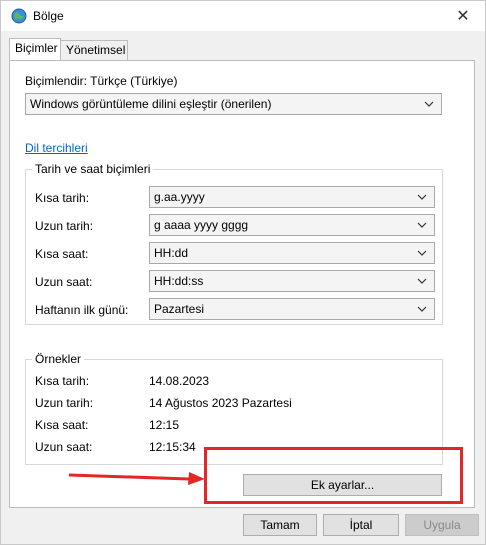  I want to click on long-time-value: HH:dd:ss, so click(179, 281).